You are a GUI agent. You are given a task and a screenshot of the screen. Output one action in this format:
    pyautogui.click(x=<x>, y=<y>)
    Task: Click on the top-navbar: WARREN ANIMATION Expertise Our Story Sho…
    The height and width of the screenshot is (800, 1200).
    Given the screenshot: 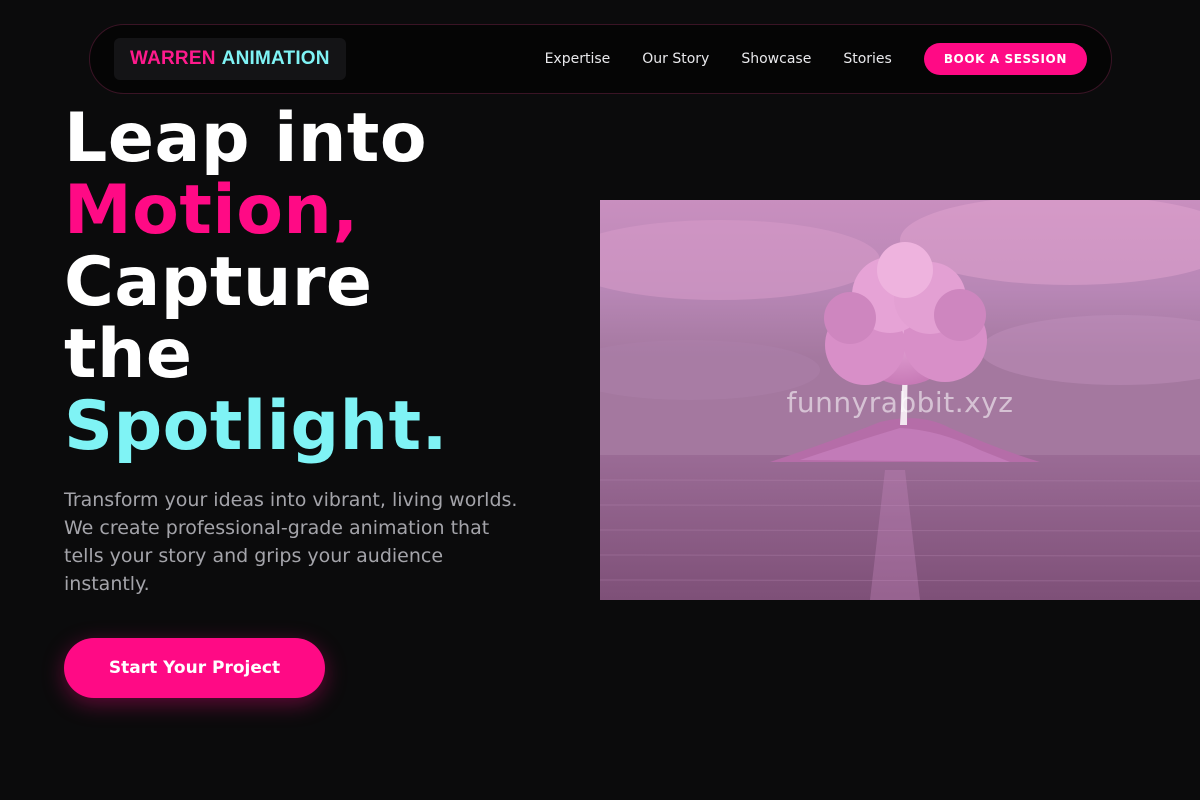 What is the action you would take?
    pyautogui.click(x=600, y=59)
    